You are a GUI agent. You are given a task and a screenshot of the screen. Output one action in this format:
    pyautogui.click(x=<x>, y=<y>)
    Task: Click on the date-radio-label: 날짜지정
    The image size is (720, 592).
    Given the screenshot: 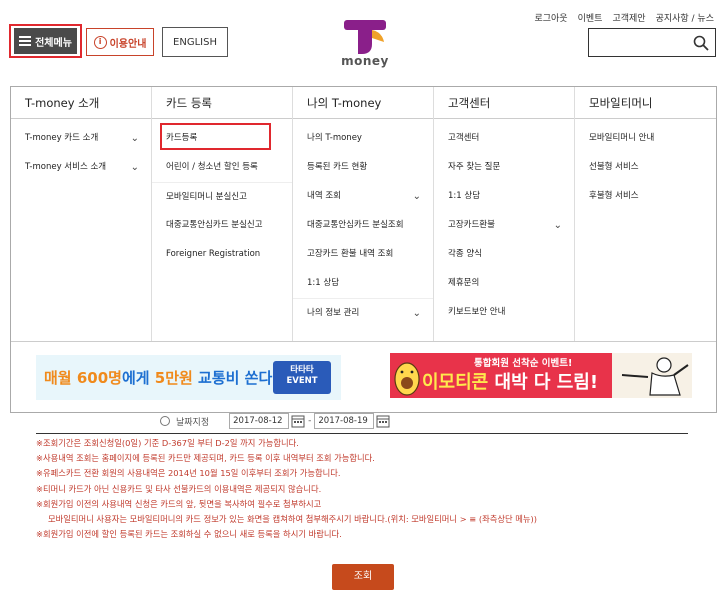 What is the action you would take?
    pyautogui.click(x=193, y=422)
    